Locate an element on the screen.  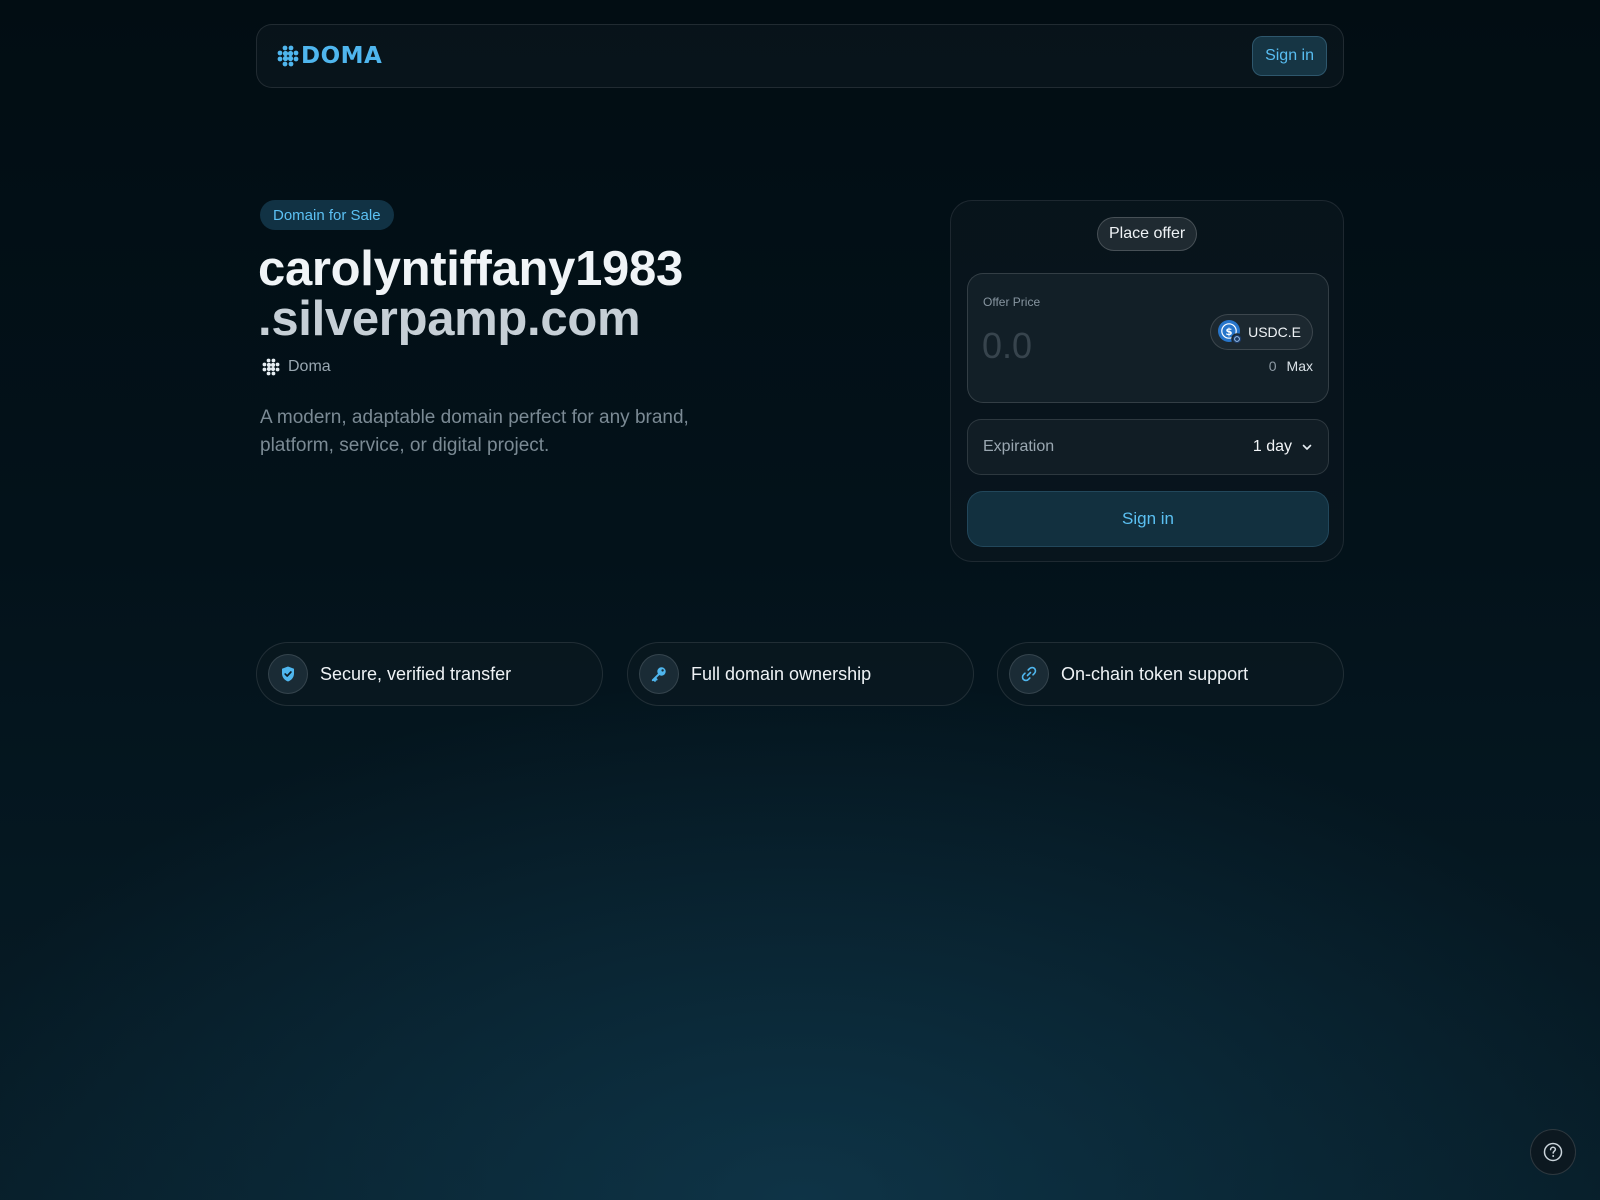
offer-price-input is located at coordinates (1092, 346).